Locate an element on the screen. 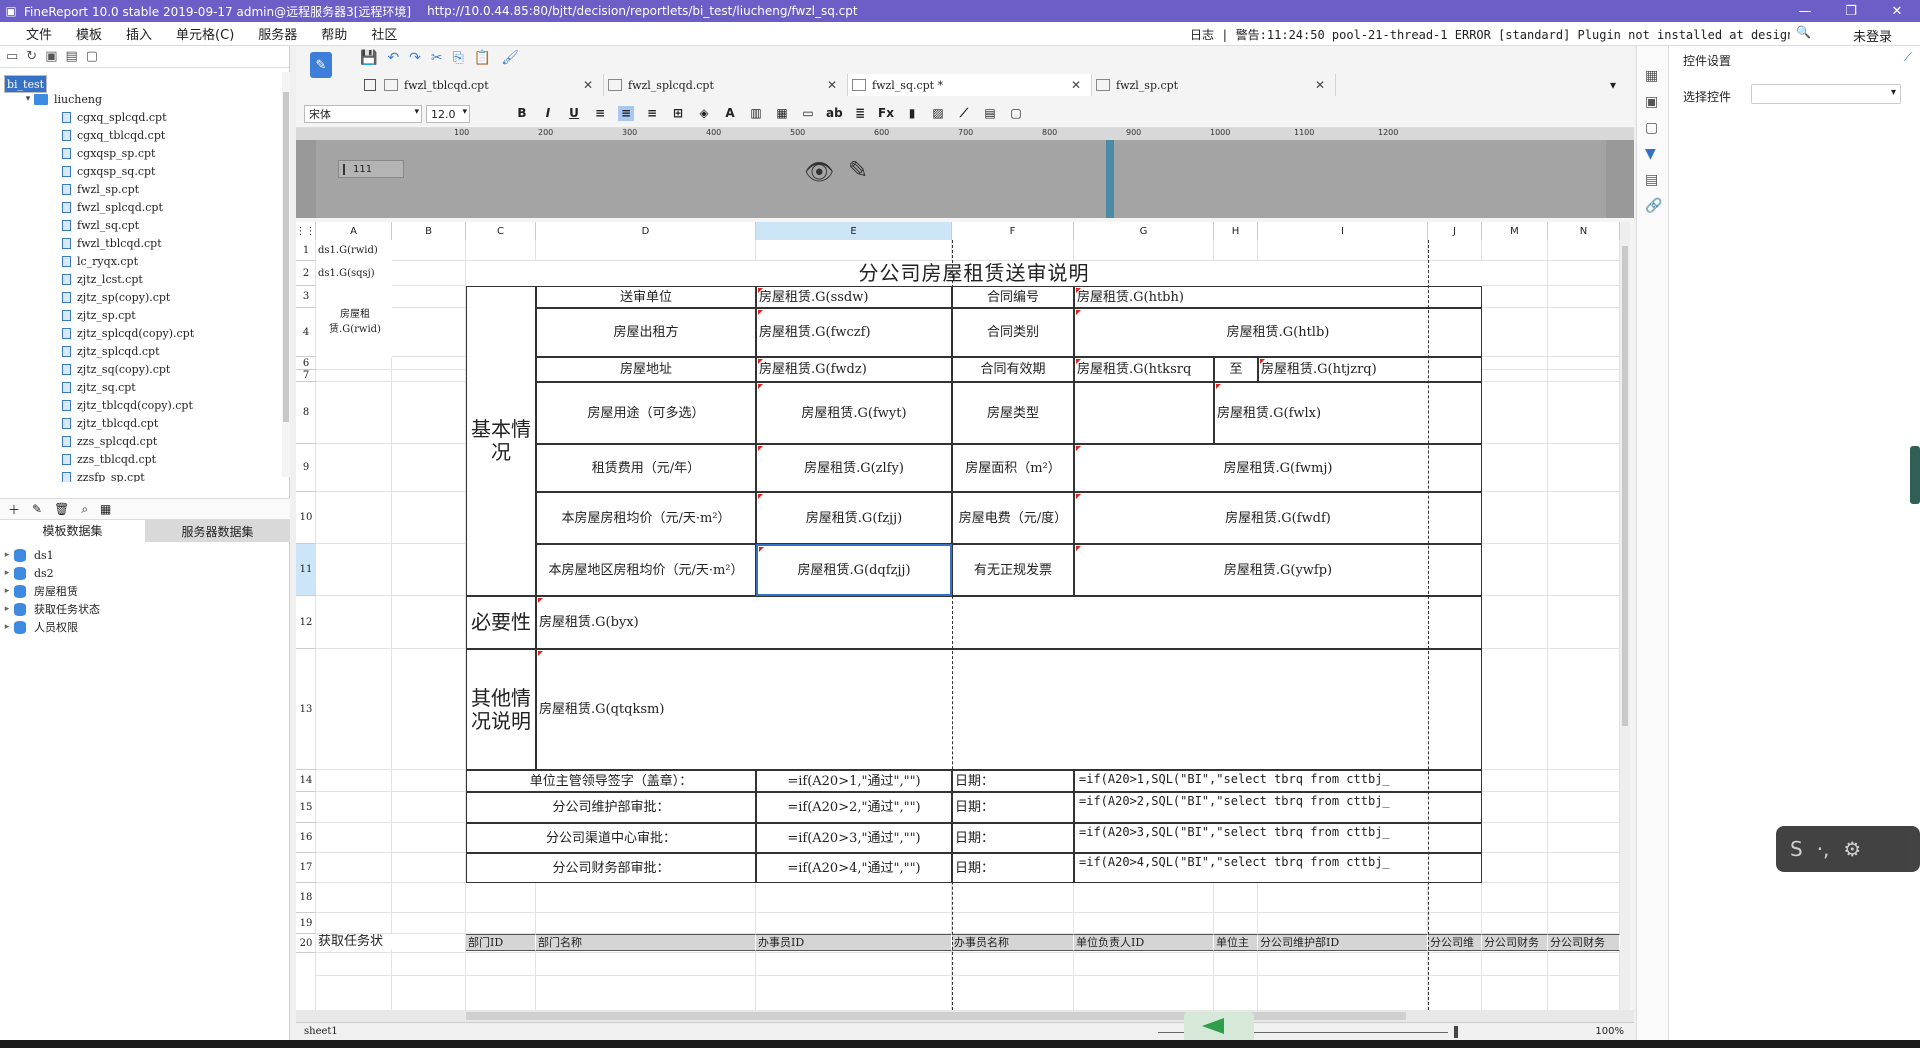  dataset-item: ▸ 获取任务状态 is located at coordinates (145, 609).